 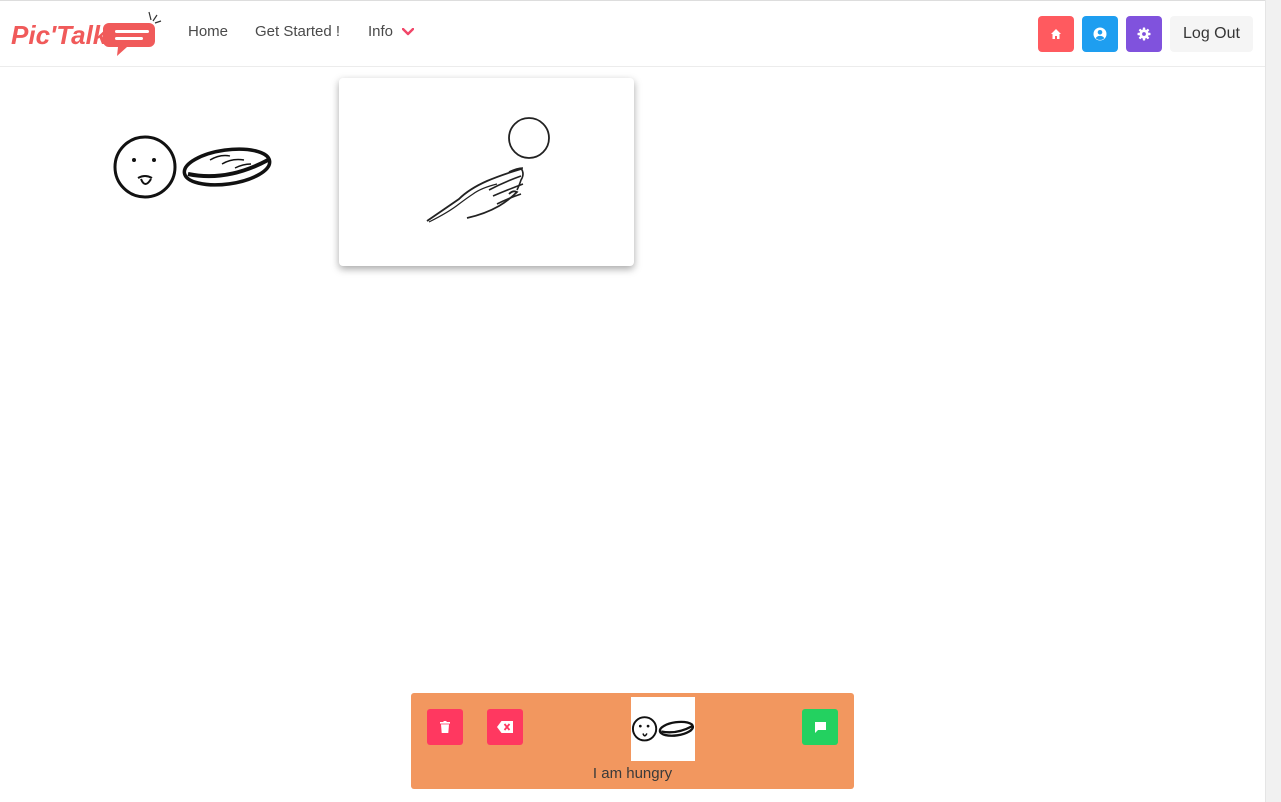 I want to click on hand-and-ball-pictogram, so click(x=488, y=170).